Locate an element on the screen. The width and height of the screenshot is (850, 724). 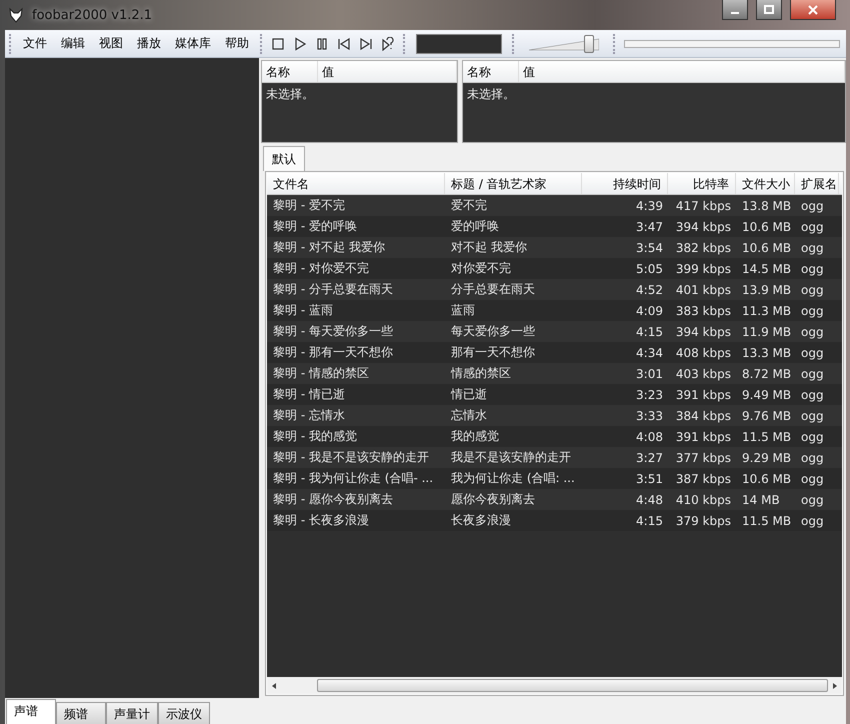
table-cell-text: 11.9 MB is located at coordinates (766, 331).